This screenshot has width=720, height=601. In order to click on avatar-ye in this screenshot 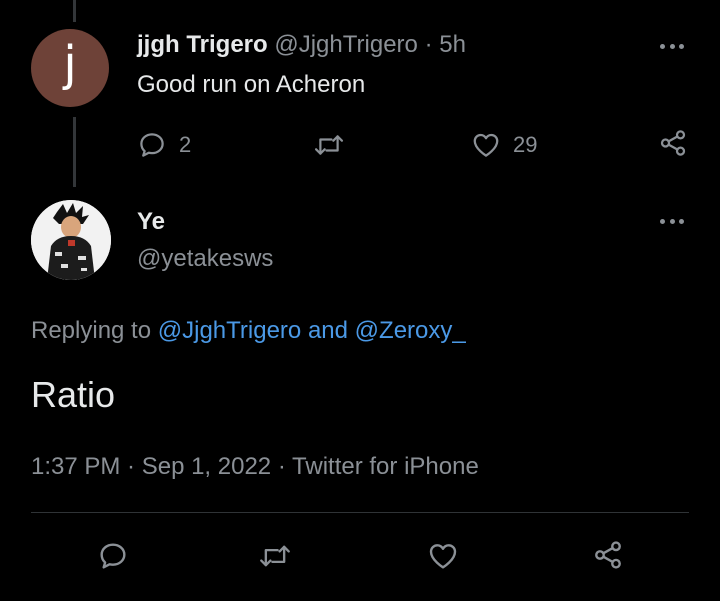, I will do `click(71, 240)`.